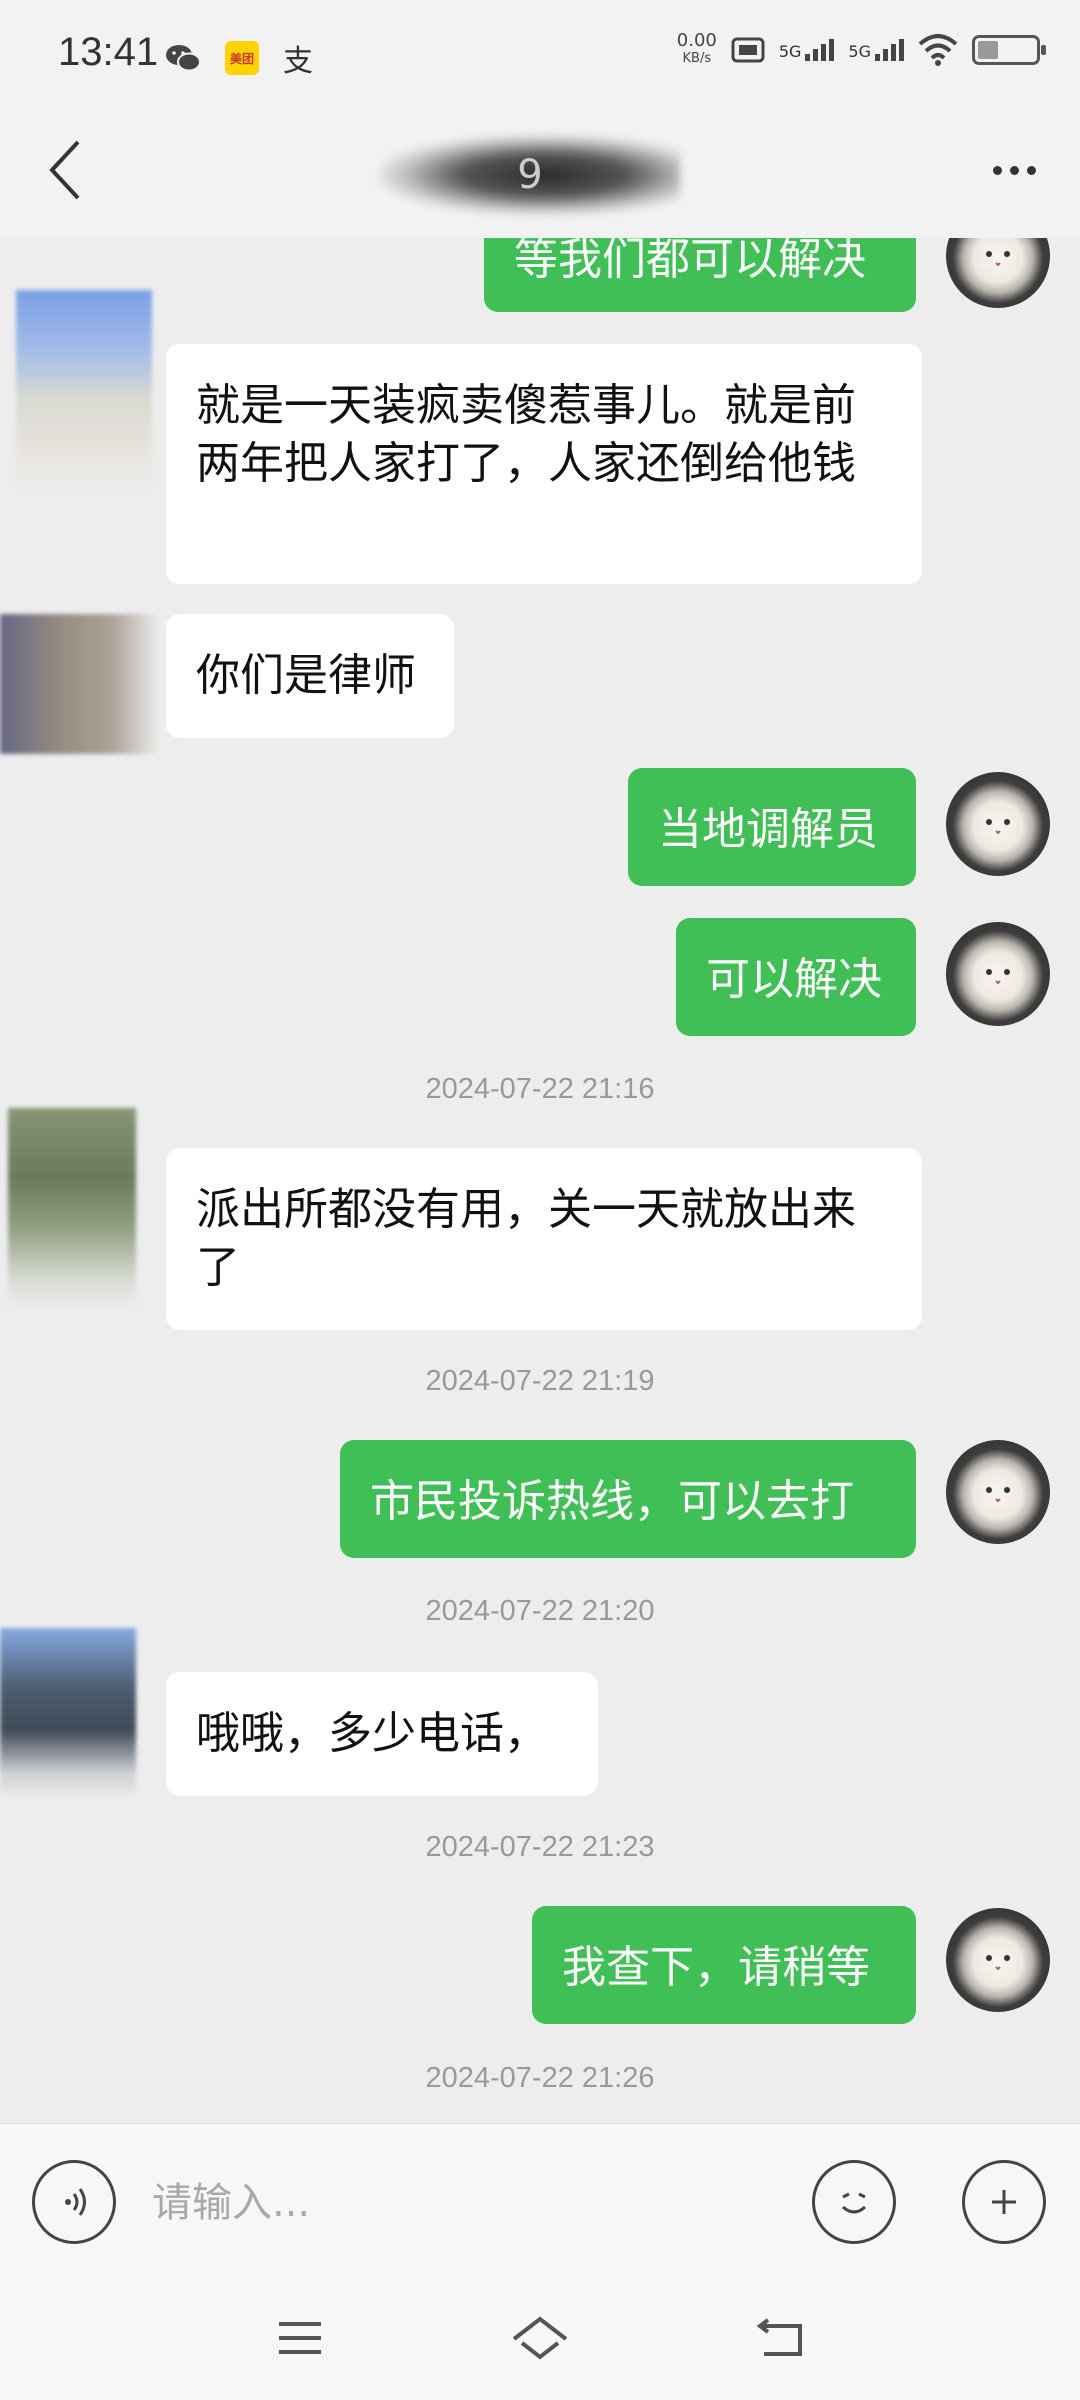 This screenshot has width=1080, height=2400. Describe the element at coordinates (540, 2078) in the screenshot. I see `message-timestamp: 2024-07-22 21:26` at that location.